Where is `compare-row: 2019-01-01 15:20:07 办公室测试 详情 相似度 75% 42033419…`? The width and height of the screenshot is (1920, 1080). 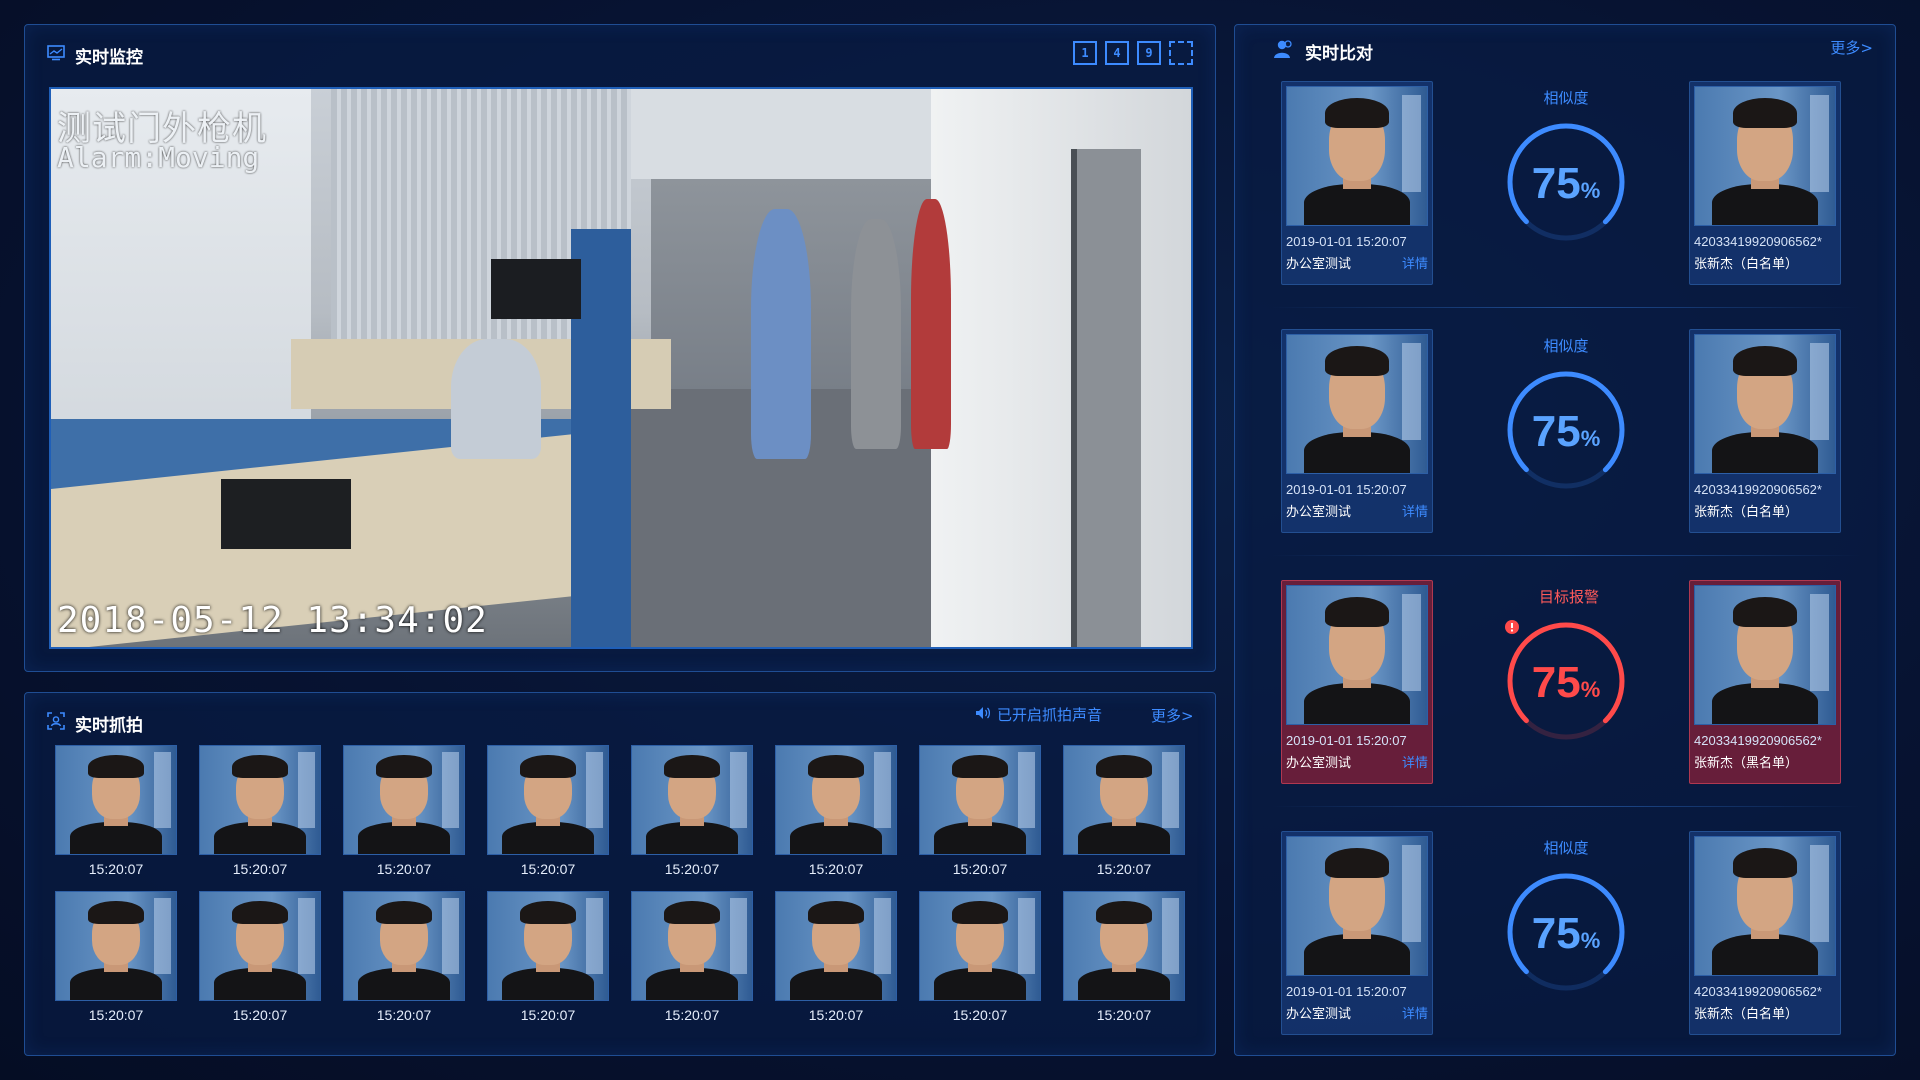
compare-row: 2019-01-01 15:20:07 办公室测试 详情 相似度 75% 42033419… is located at coordinates (1566, 186).